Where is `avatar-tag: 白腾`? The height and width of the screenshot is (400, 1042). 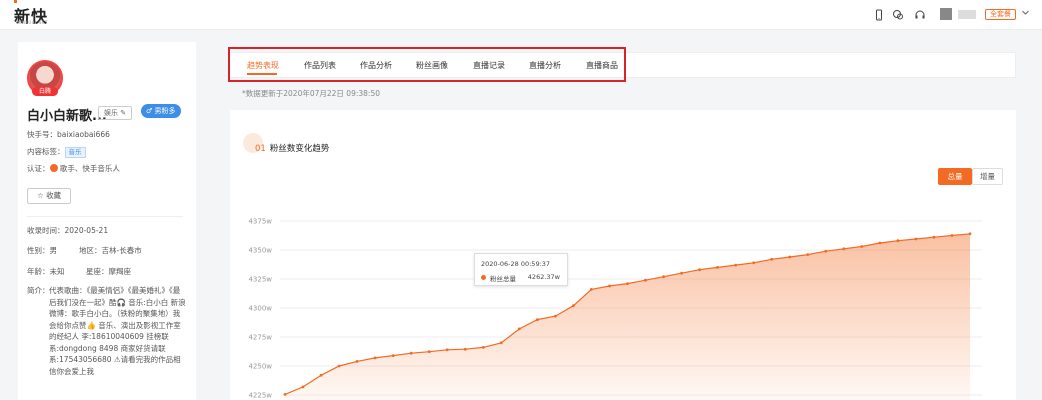
avatar-tag: 白腾 is located at coordinates (45, 91).